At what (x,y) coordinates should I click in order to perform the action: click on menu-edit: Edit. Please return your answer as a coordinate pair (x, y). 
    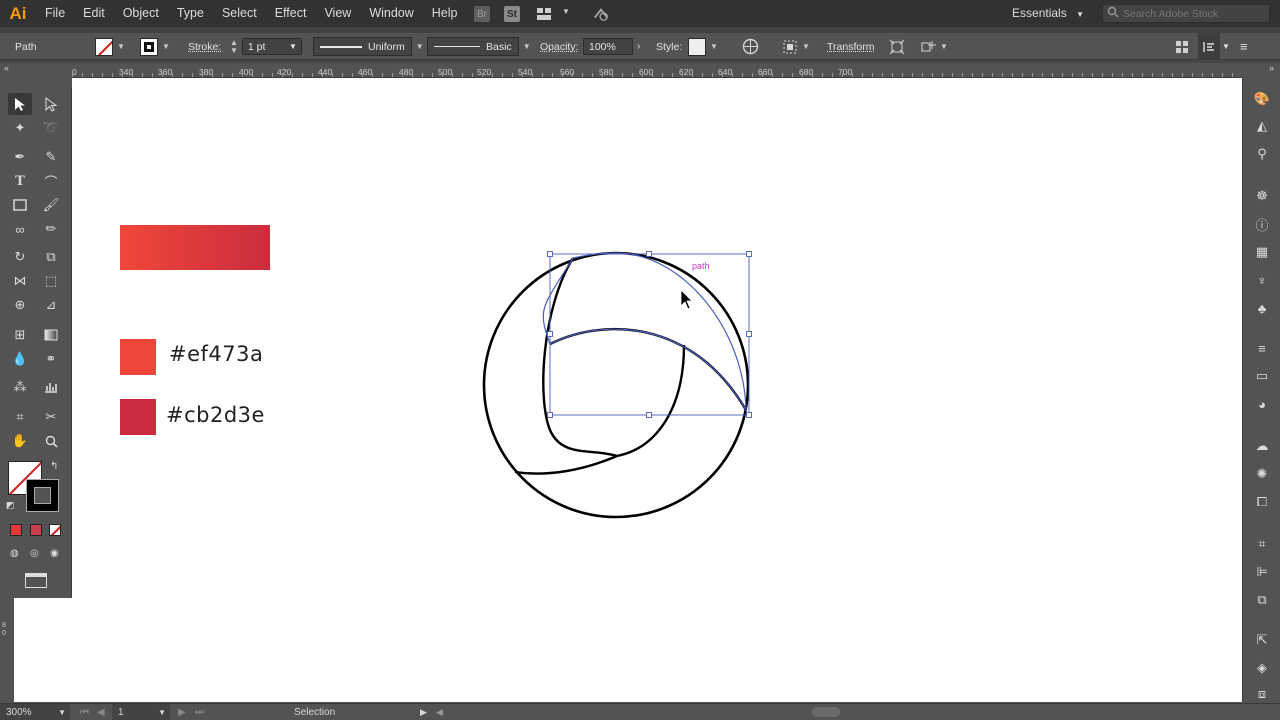
    Looking at the image, I should click on (94, 13).